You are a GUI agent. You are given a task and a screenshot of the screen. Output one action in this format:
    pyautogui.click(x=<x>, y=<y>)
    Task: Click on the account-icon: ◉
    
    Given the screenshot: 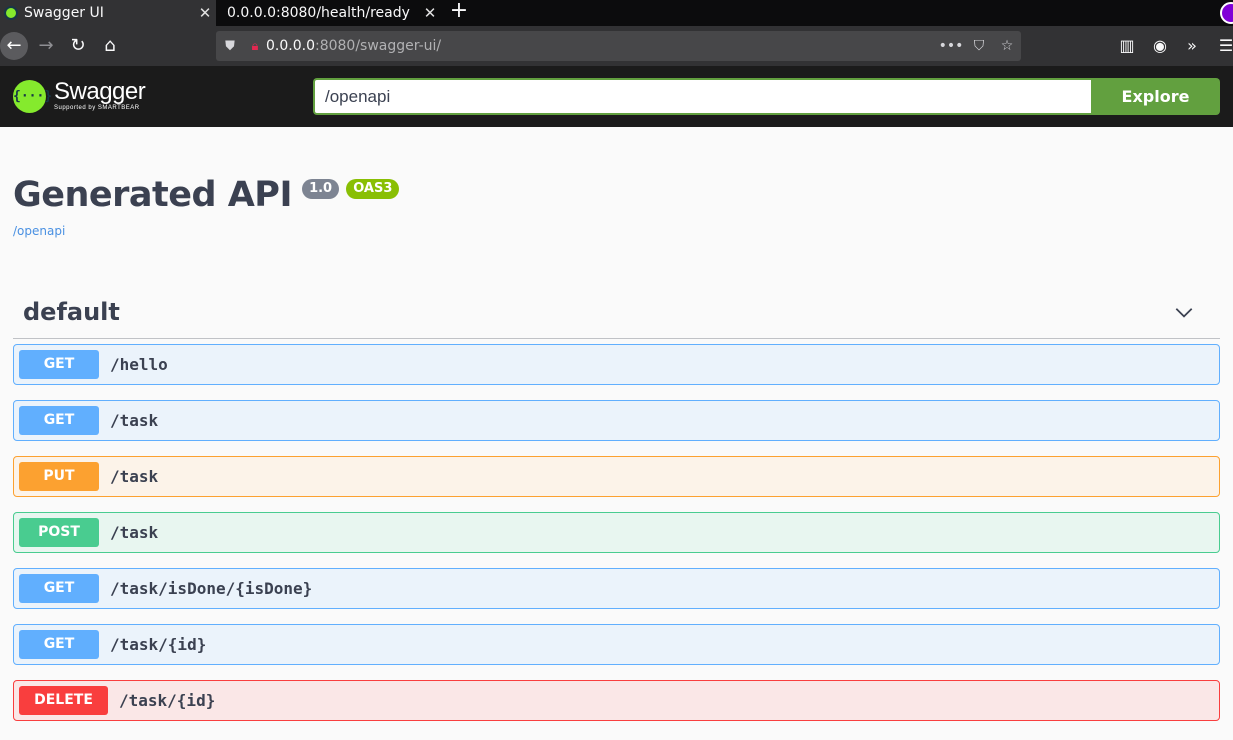 What is the action you would take?
    pyautogui.click(x=1160, y=46)
    